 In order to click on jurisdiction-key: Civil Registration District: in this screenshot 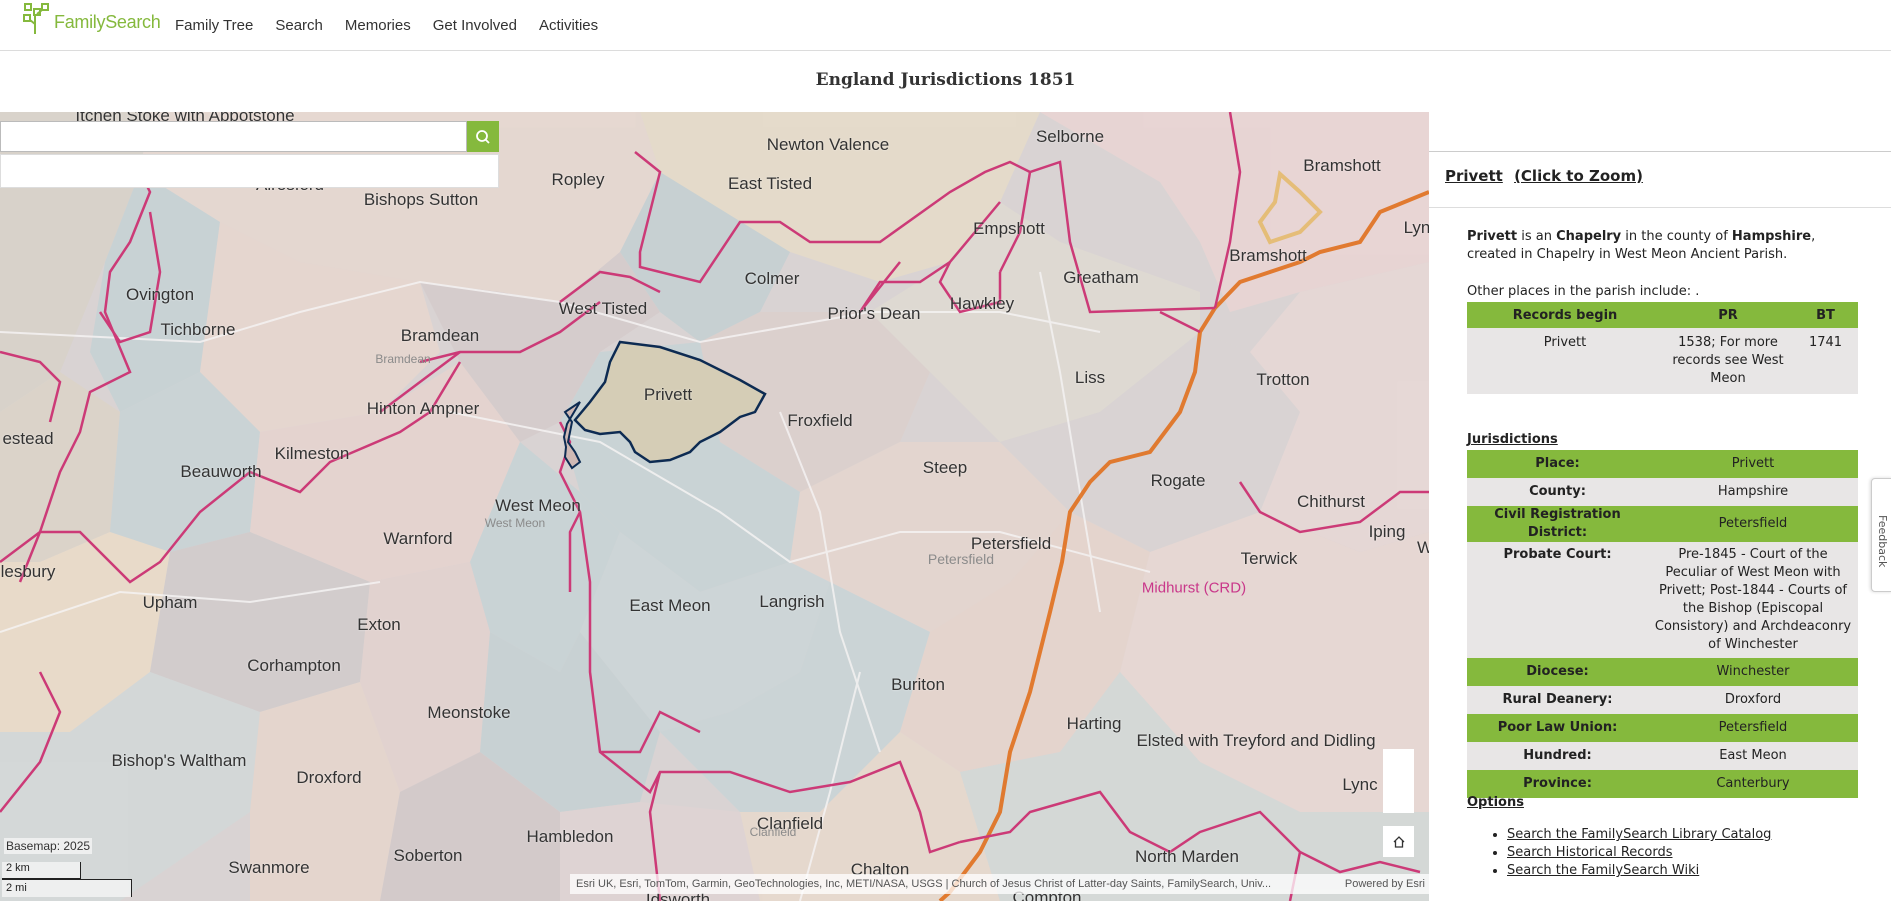, I will do `click(1557, 524)`.